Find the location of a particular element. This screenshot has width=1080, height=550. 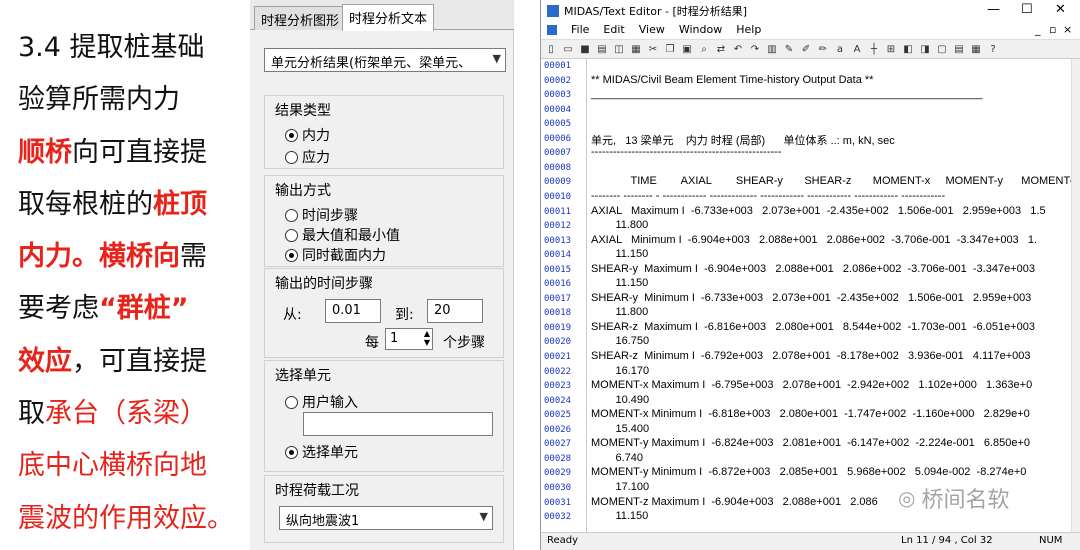

case-icon: a is located at coordinates (840, 49).